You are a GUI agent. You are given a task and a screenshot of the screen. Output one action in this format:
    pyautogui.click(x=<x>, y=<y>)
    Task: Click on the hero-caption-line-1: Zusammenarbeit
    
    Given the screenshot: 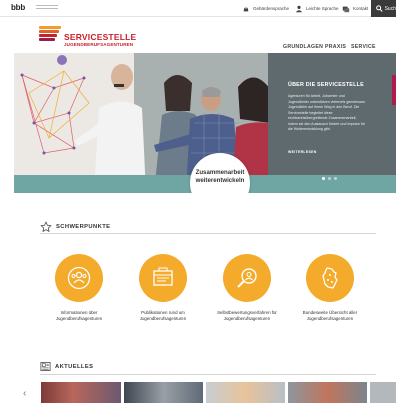 What is the action you would take?
    pyautogui.click(x=220, y=172)
    